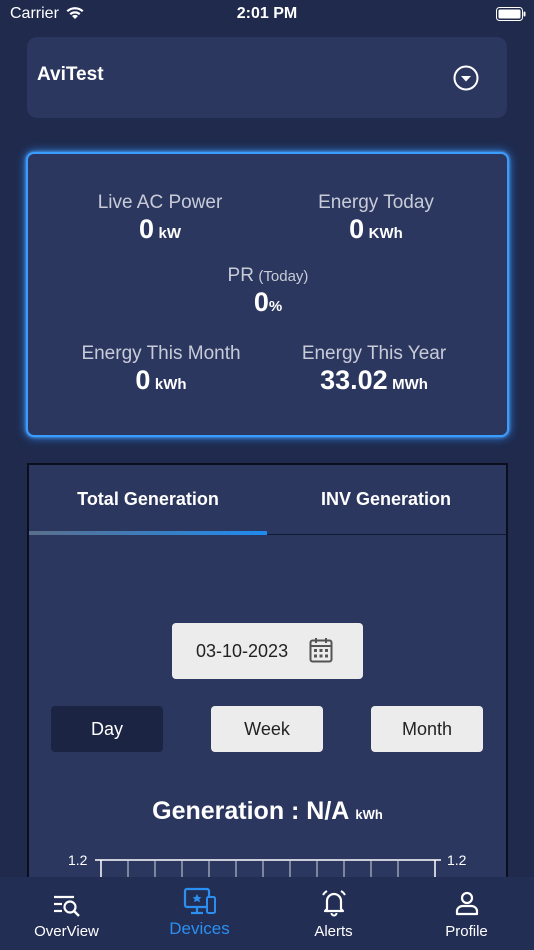 The width and height of the screenshot is (534, 950). Describe the element at coordinates (240, 275) in the screenshot. I see `pr-label: PR` at that location.